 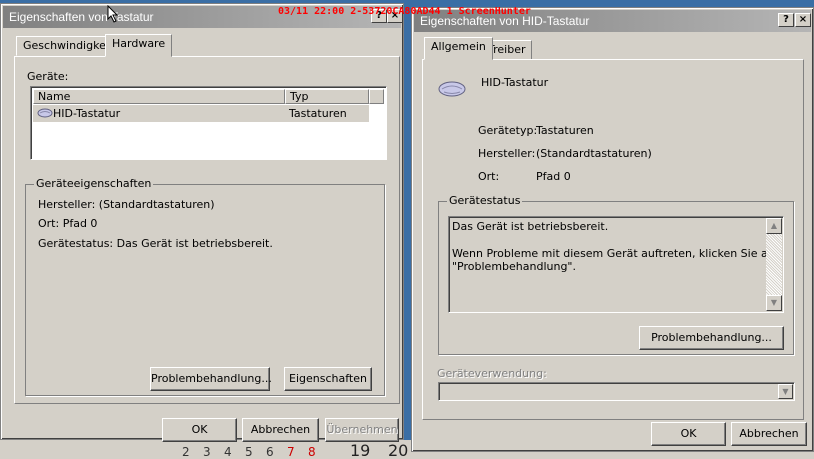 I want to click on desktop-number: 7, so click(x=291, y=452).